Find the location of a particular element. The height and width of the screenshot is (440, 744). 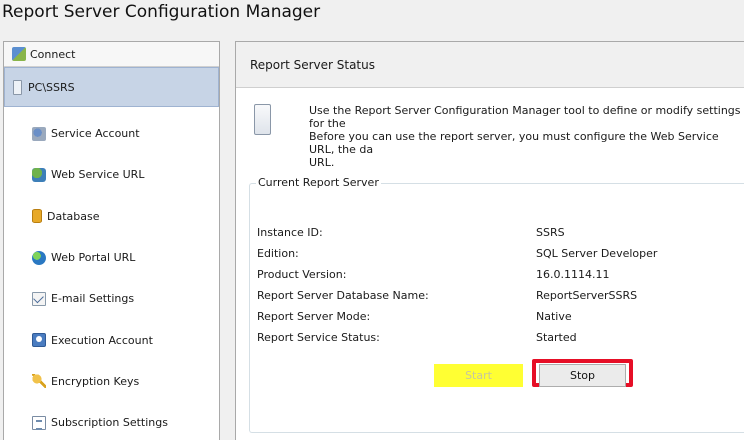

sidebar-item-web-portal-url: Web Portal URL is located at coordinates (111, 257).